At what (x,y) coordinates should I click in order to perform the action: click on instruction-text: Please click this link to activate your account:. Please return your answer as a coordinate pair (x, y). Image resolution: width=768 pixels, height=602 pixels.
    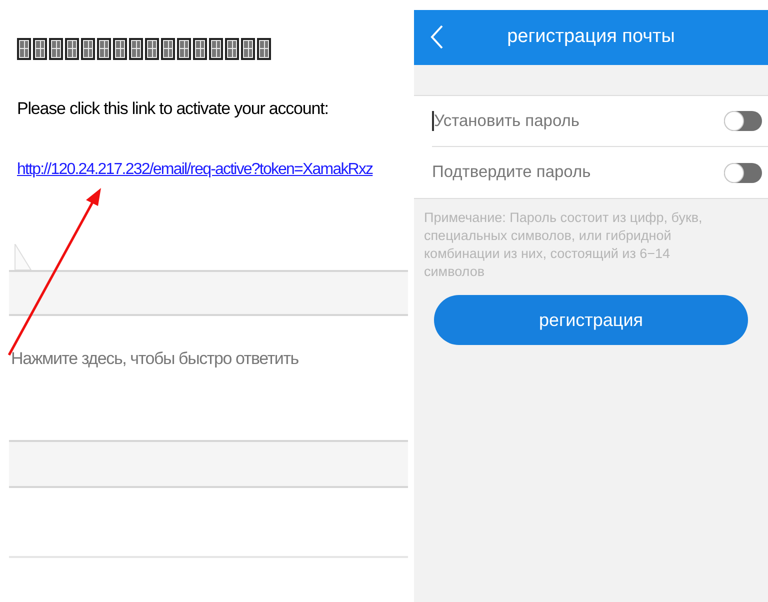
    Looking at the image, I should click on (172, 108).